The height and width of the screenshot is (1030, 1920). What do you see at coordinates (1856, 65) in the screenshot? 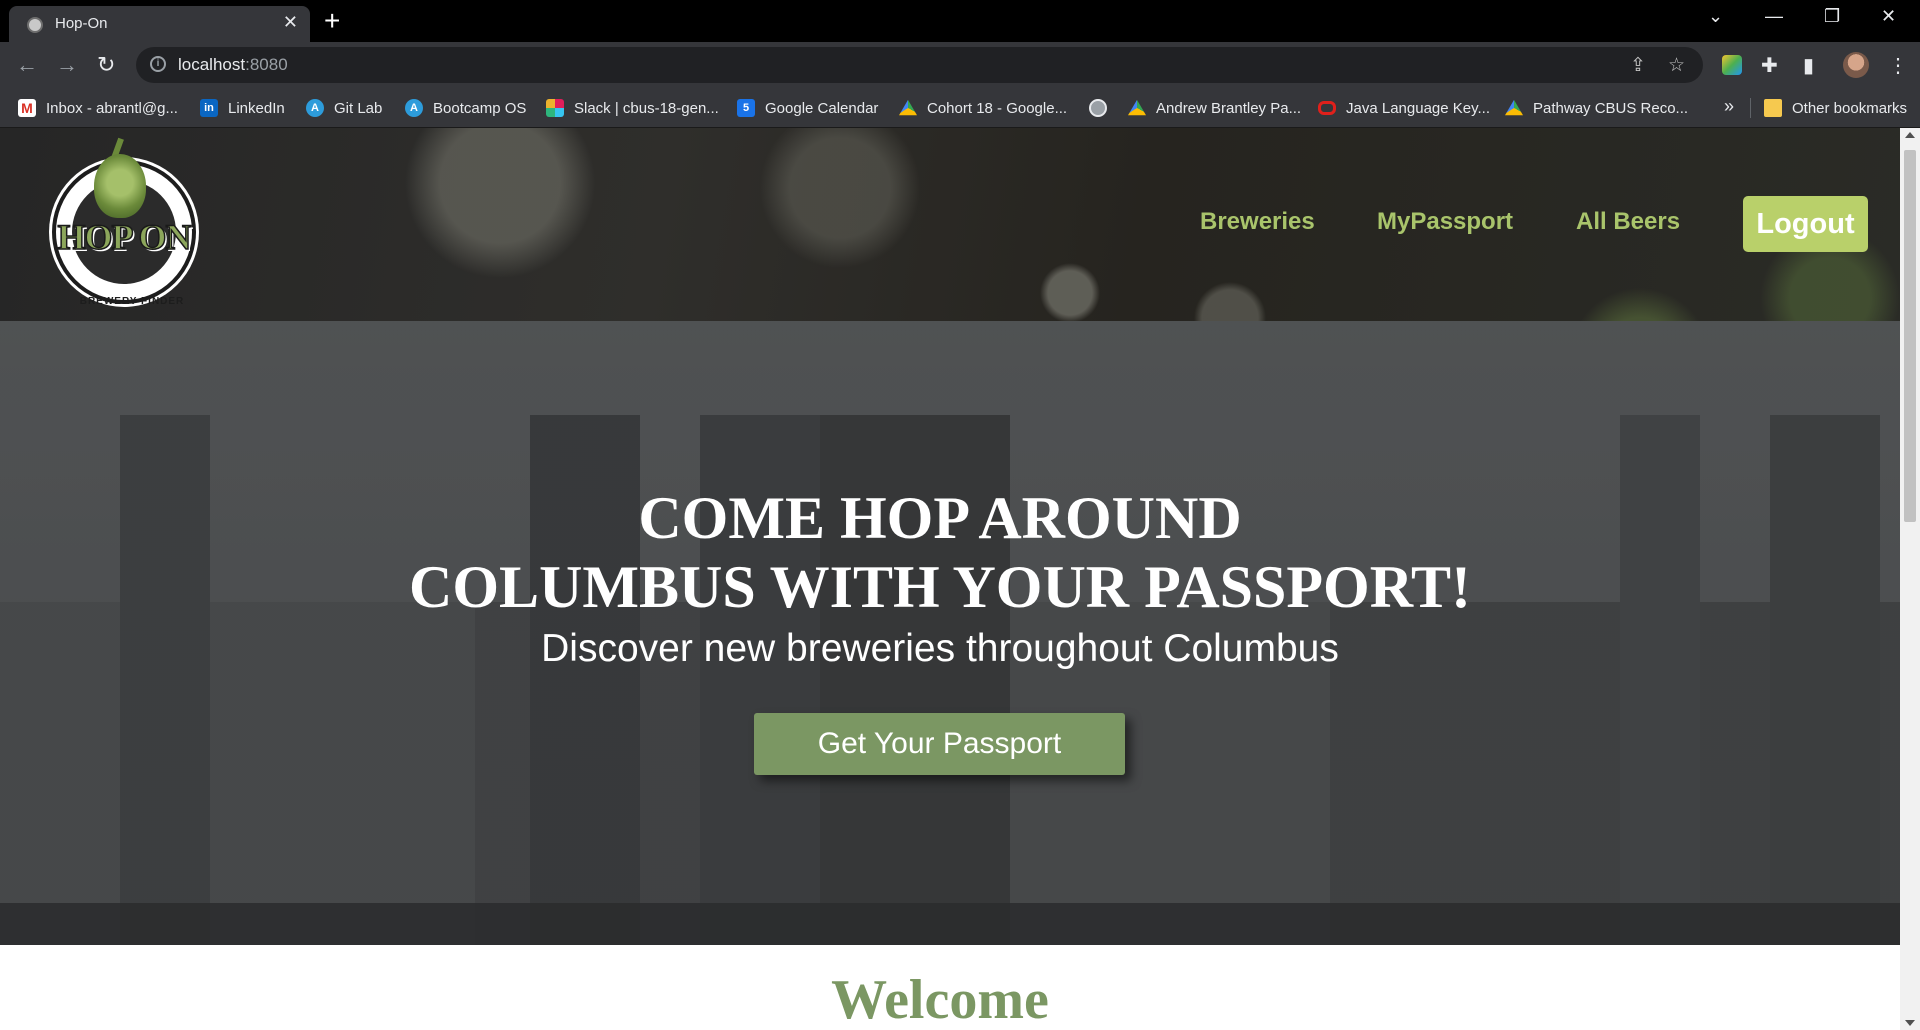
I see `profile-avatar` at bounding box center [1856, 65].